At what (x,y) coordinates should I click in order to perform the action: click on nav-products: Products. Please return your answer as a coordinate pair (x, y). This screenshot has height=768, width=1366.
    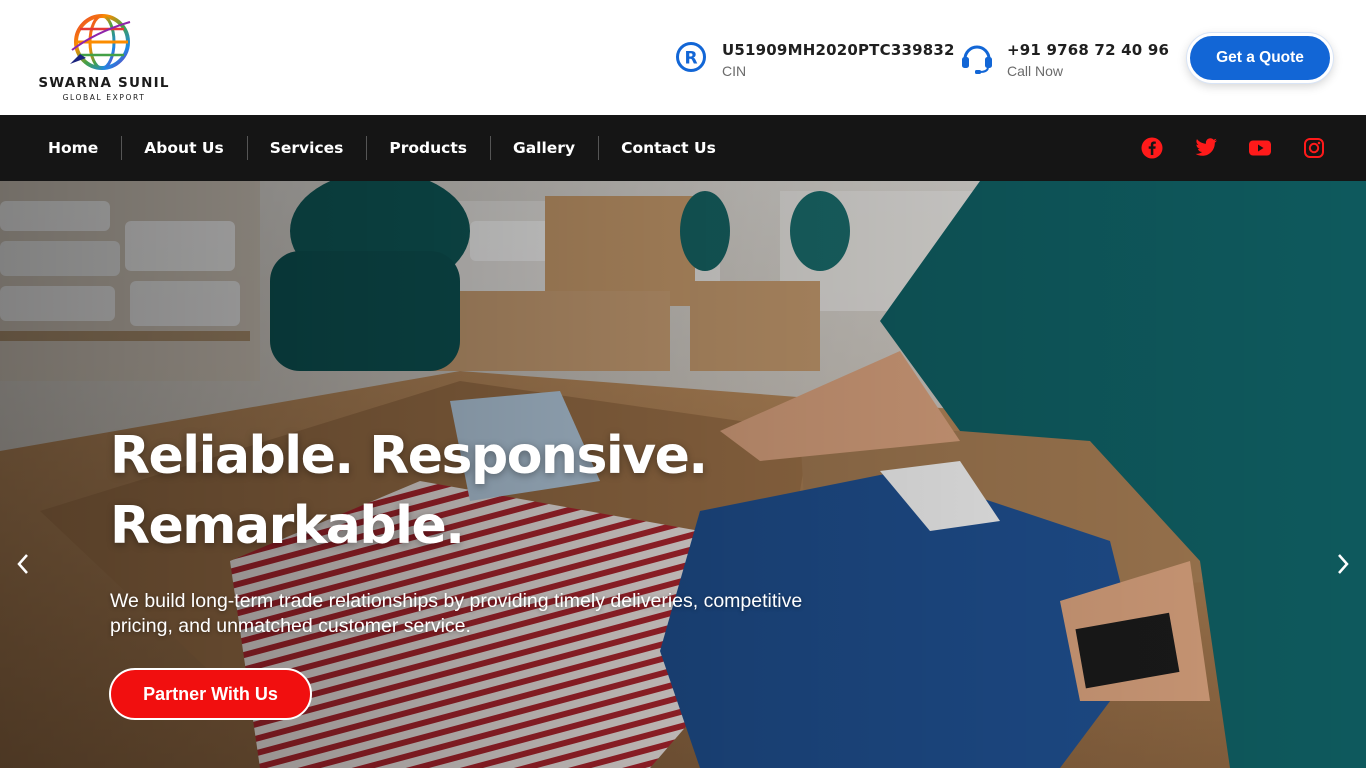
    Looking at the image, I should click on (428, 148).